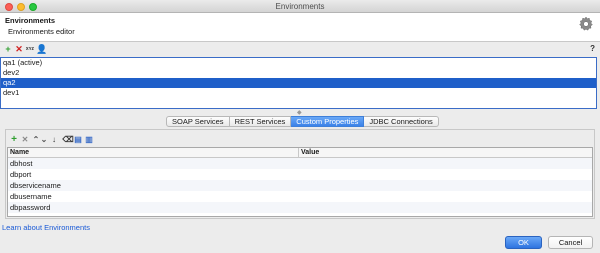  I want to click on table-row: dbhost, so click(300, 163).